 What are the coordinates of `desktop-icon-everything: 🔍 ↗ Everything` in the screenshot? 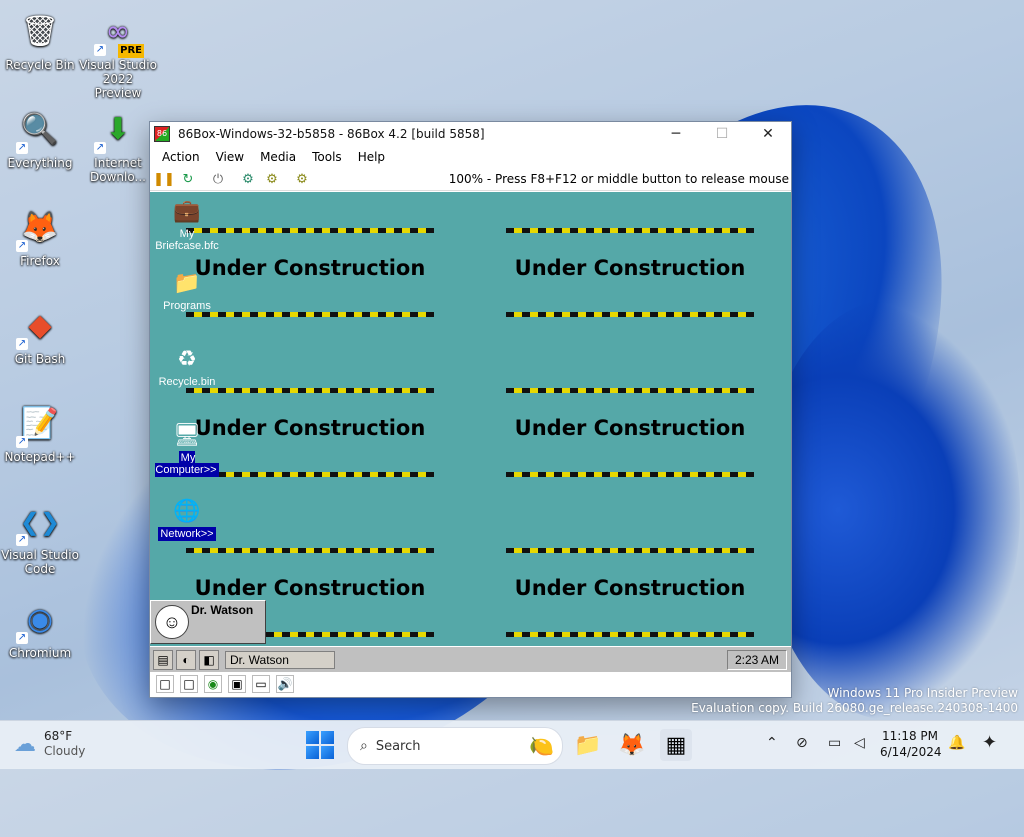 It's located at (40, 138).